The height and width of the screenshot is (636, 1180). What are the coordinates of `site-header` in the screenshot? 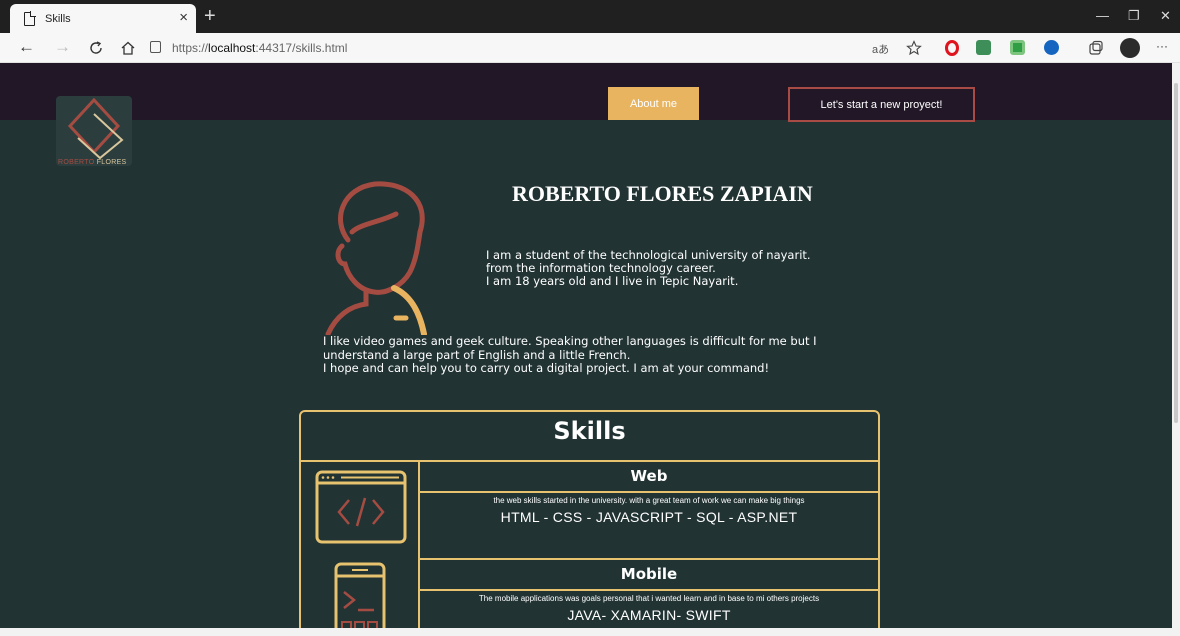 It's located at (586, 91).